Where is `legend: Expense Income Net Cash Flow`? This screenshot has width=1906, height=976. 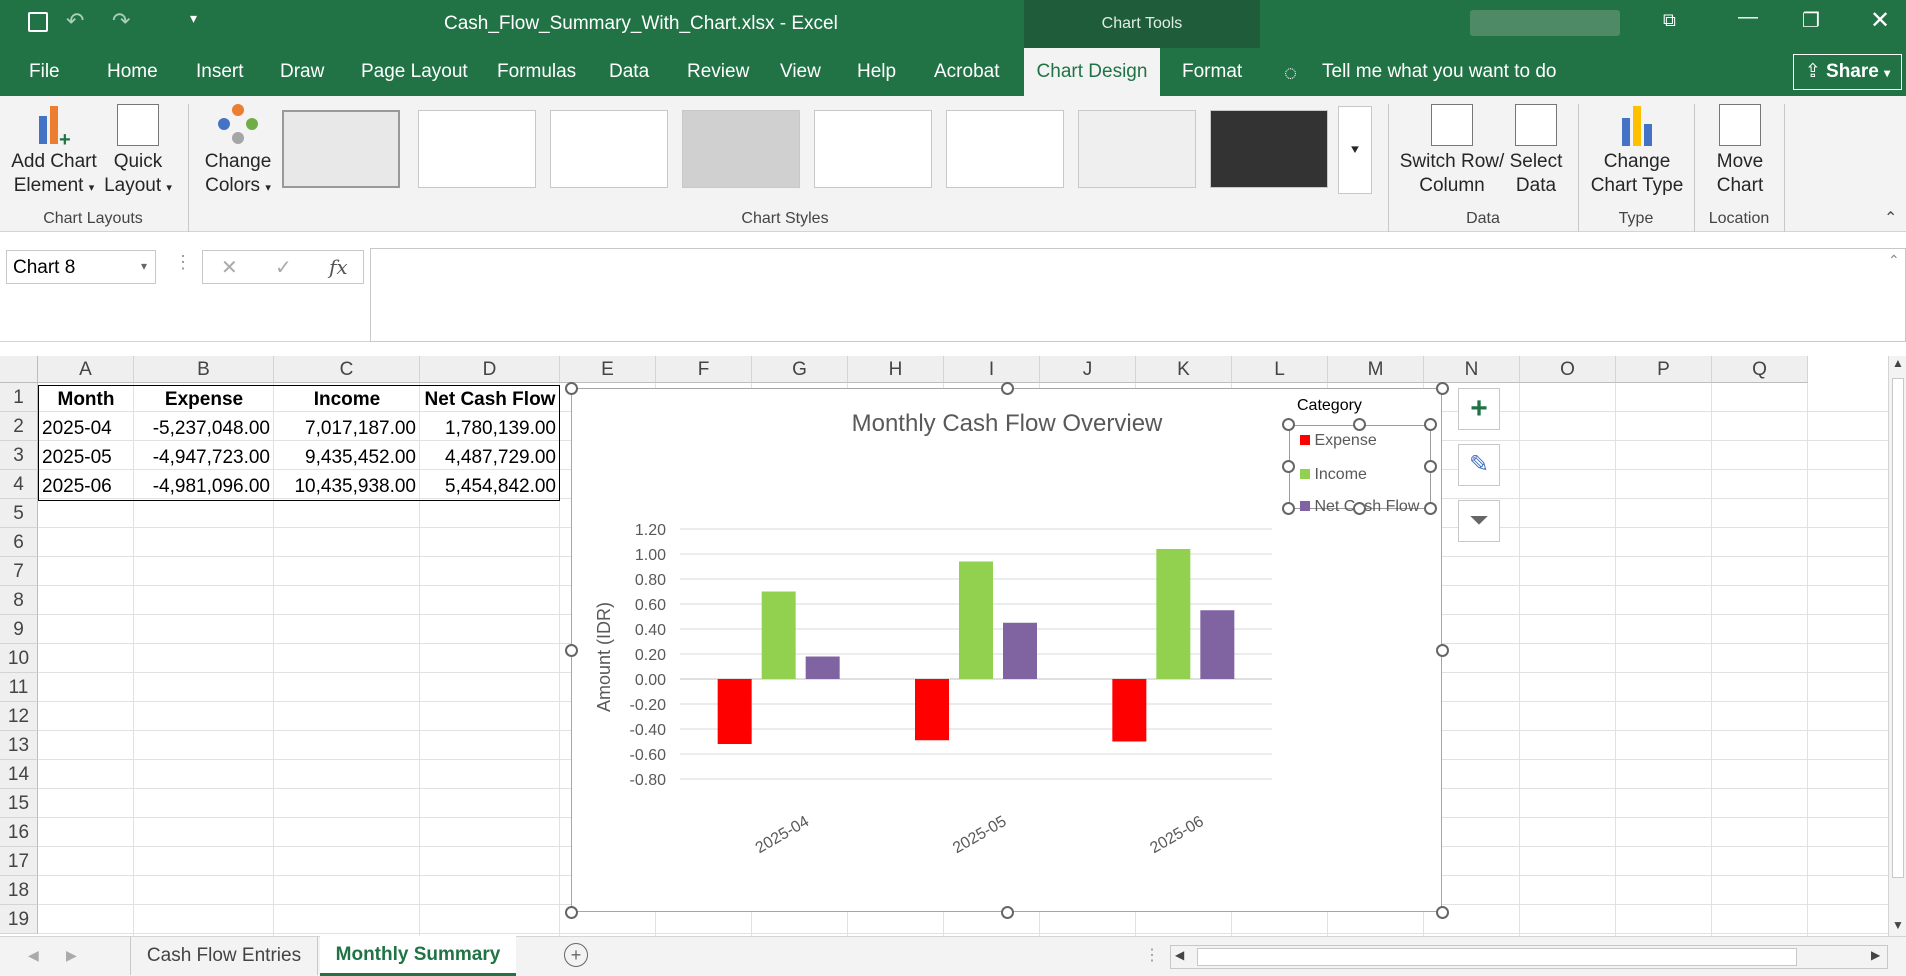
legend: Expense Income Net Cash Flow is located at coordinates (1360, 470).